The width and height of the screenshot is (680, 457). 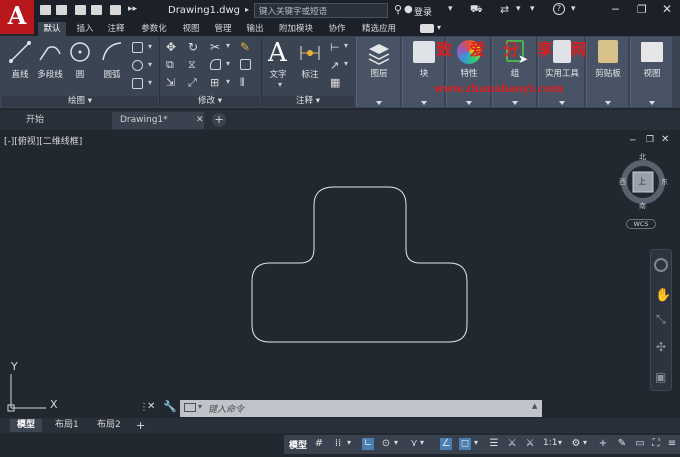 What do you see at coordinates (661, 347) in the screenshot?
I see `orbit-icon: ✣` at bounding box center [661, 347].